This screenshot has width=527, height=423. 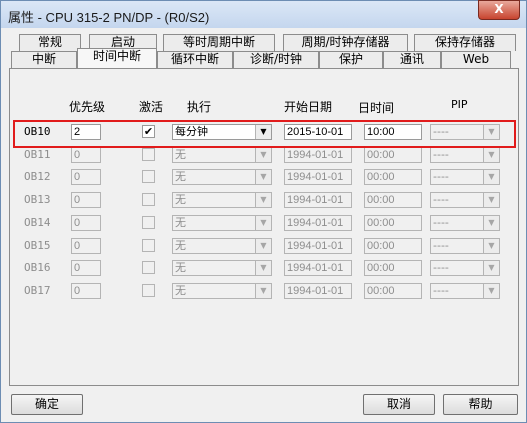 I want to click on tab-general: 常规, so click(x=50, y=42).